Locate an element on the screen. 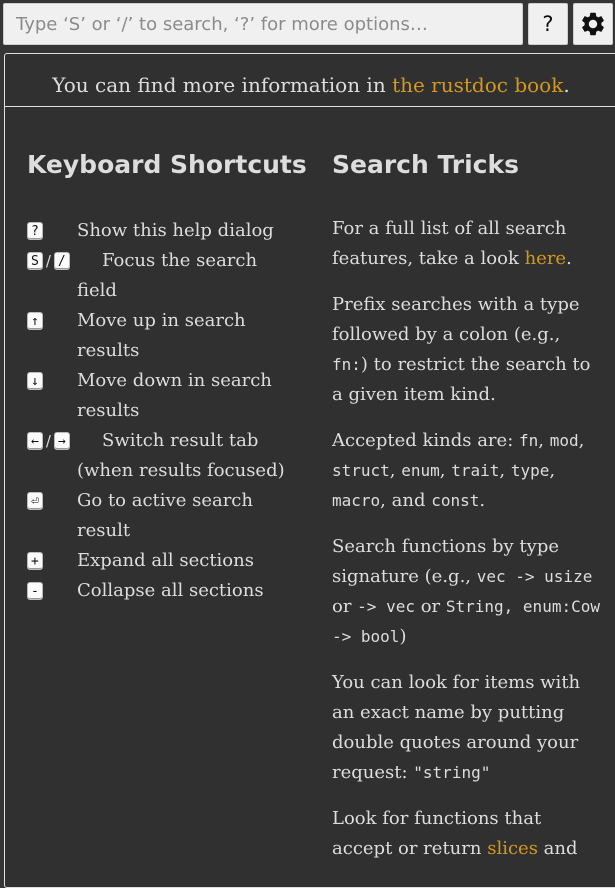 Image resolution: width=615 pixels, height=888 pixels. settings-button is located at coordinates (593, 24).